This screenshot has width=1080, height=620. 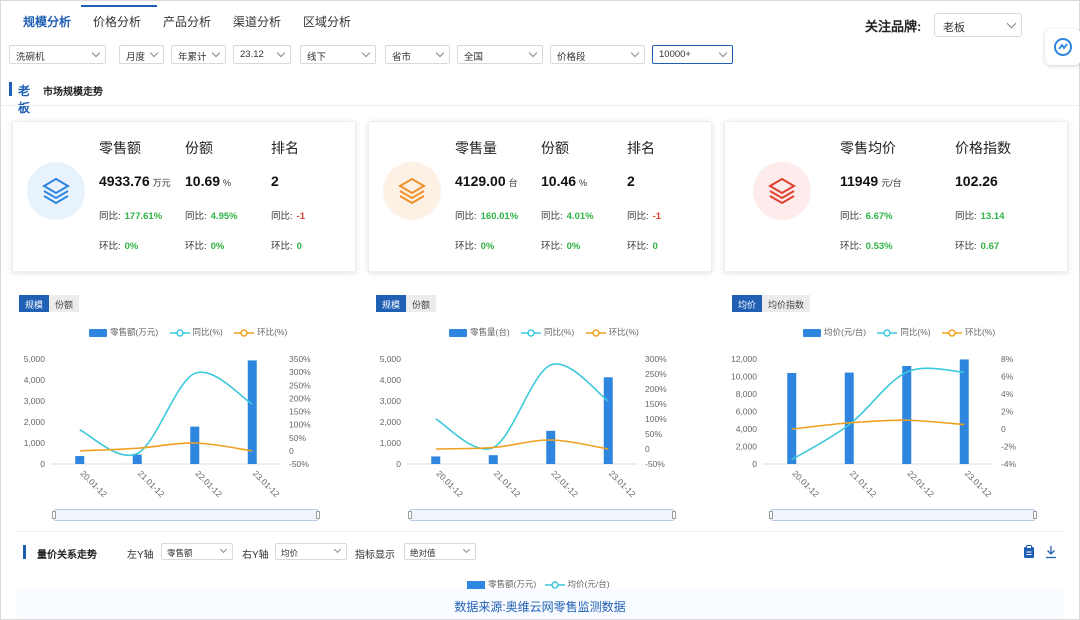 I want to click on toggle-price-index: 均价指数, so click(x=786, y=303).